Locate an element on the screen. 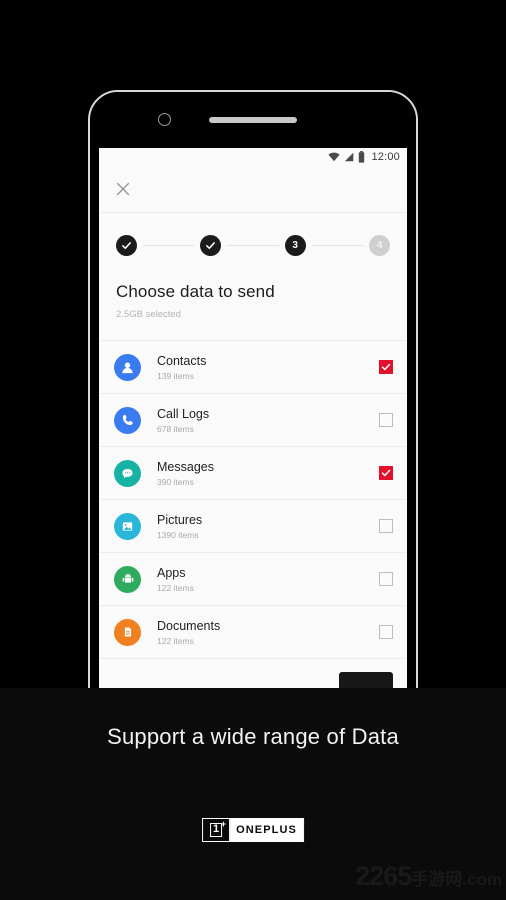 The image size is (506, 900). list-item-text: Call Logs 678 items is located at coordinates (268, 420).